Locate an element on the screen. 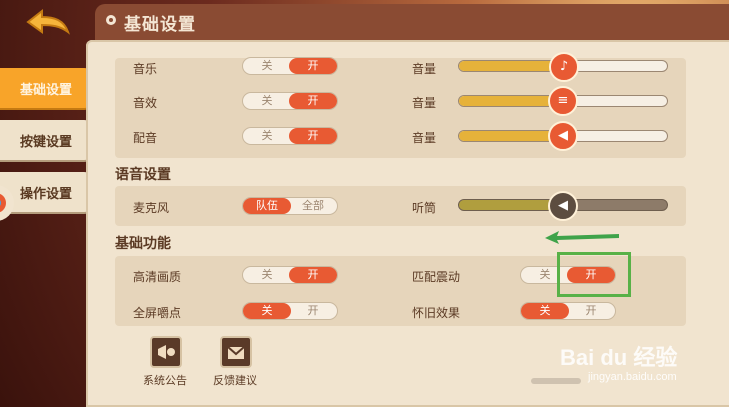 This screenshot has height=407, width=729. fullscreen-label: 全屏嚼点 is located at coordinates (157, 313).